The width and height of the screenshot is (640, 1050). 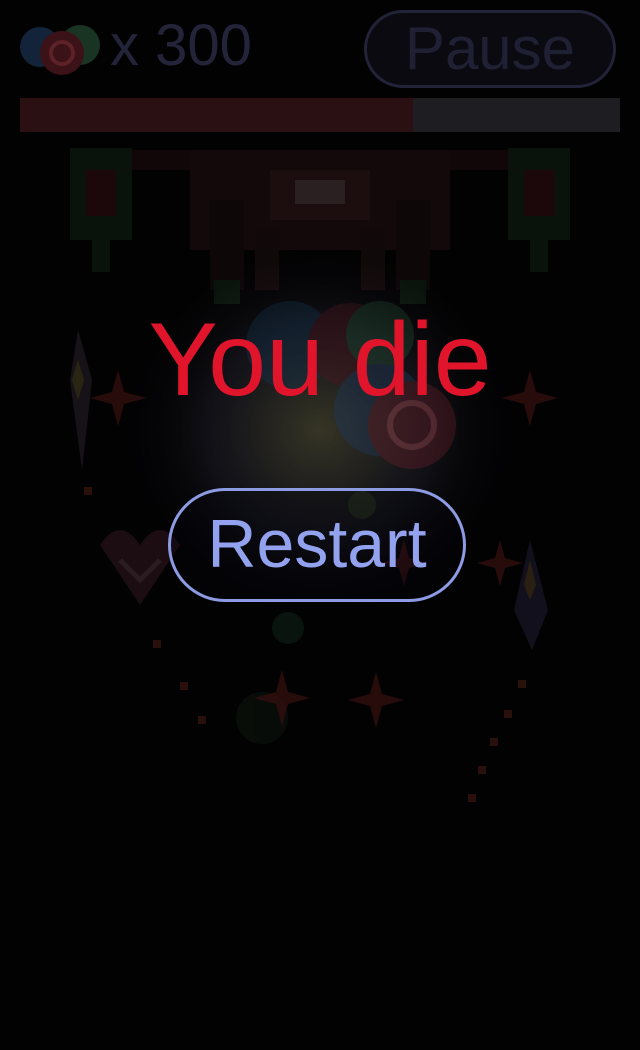 I want to click on health-bar, so click(x=320, y=115).